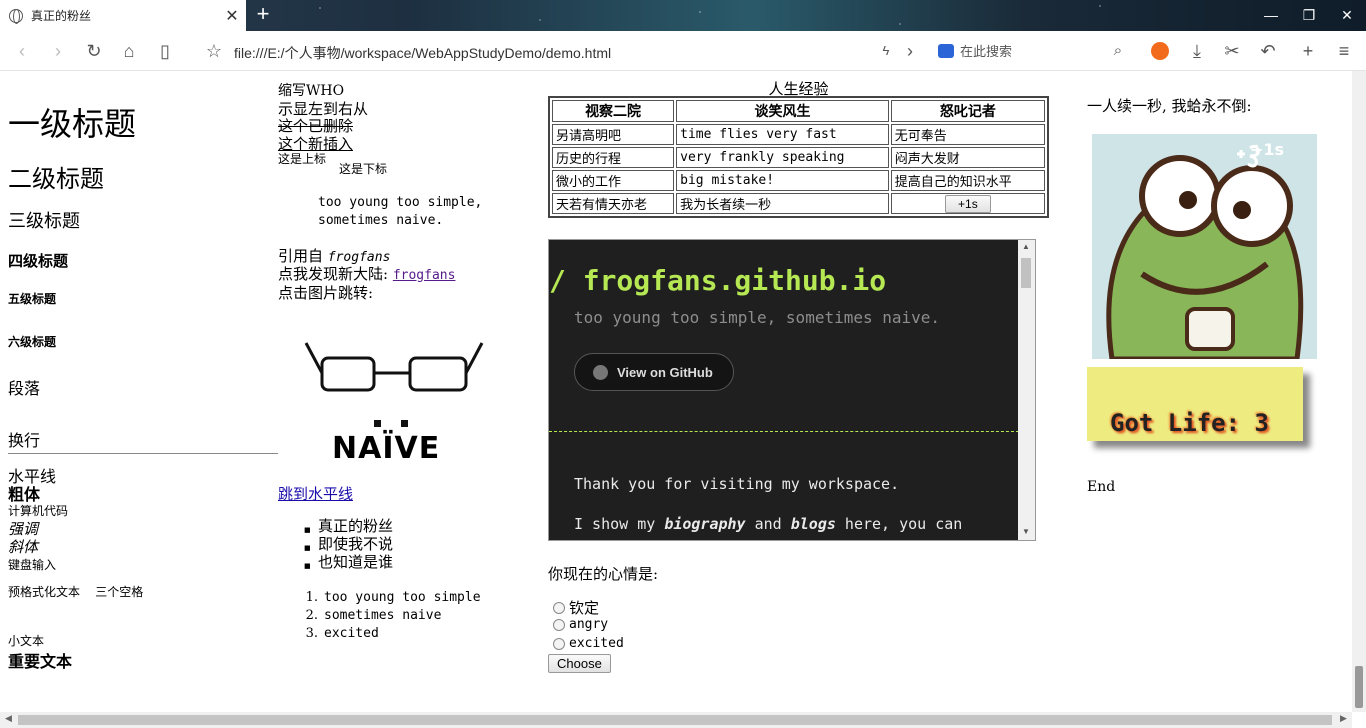  I want to click on naive-word: NAÏVE, so click(386, 448).